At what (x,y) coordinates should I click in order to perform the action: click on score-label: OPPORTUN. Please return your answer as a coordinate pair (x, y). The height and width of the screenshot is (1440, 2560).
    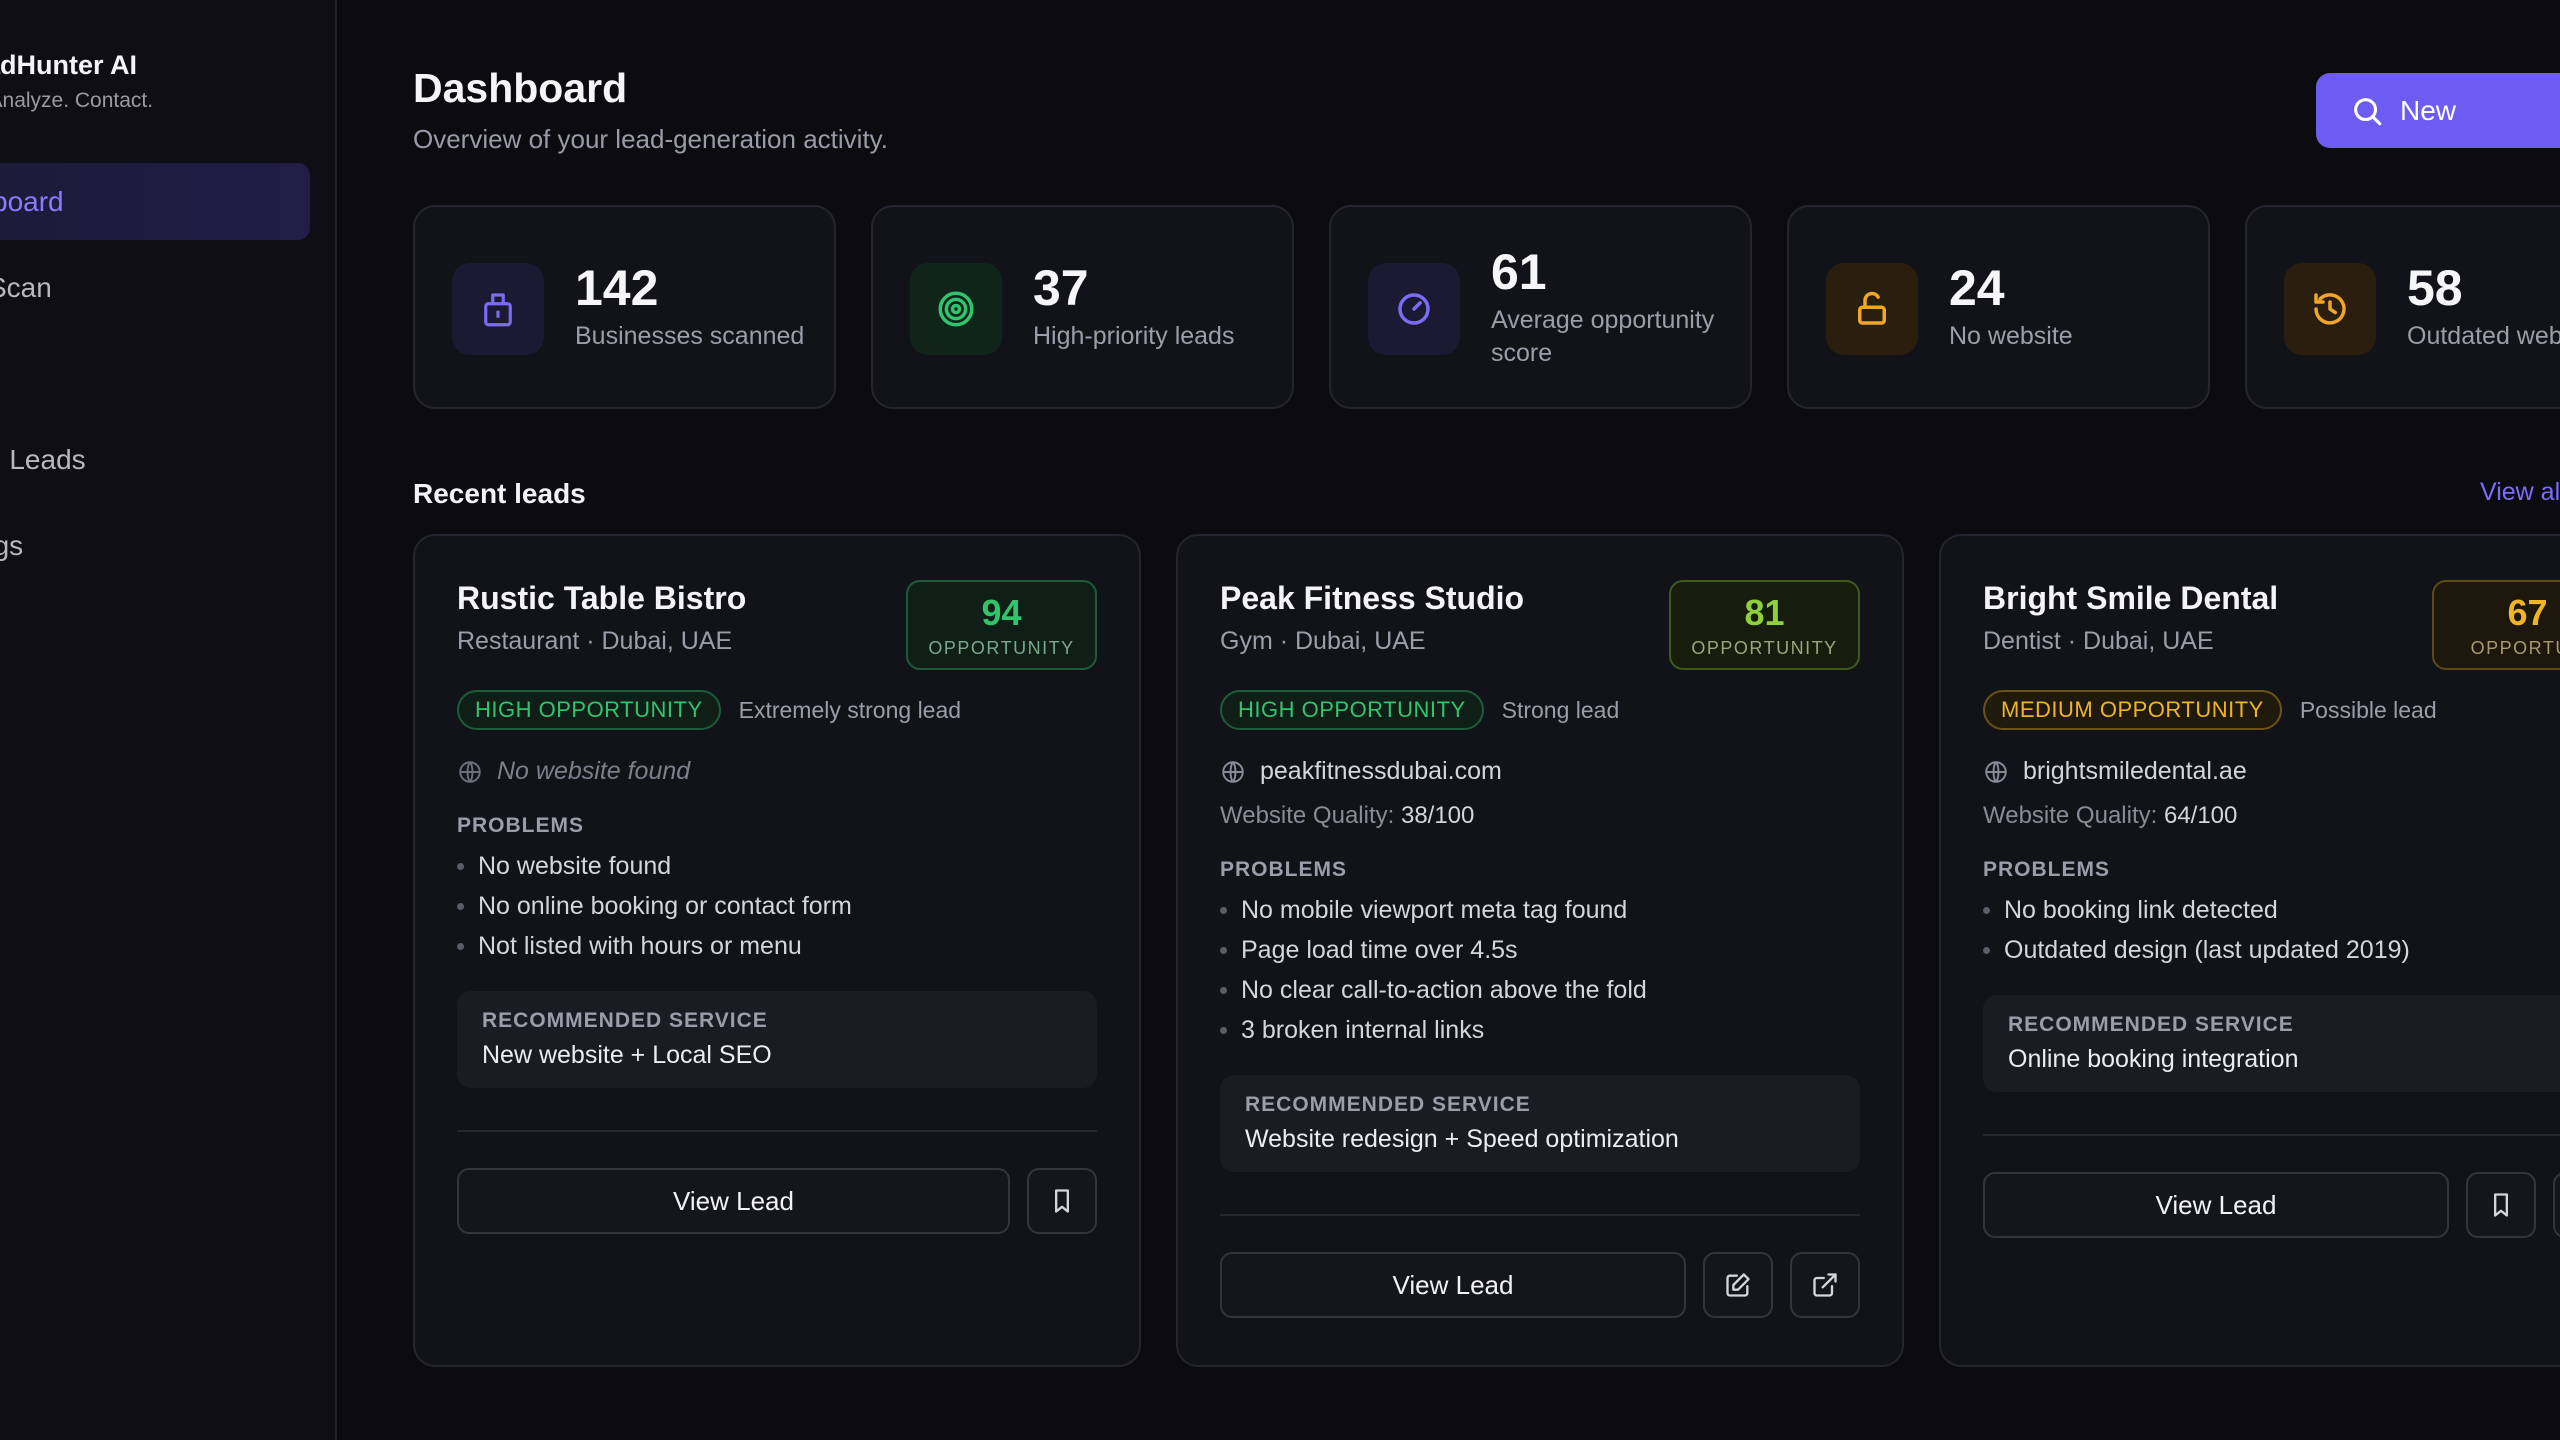
    Looking at the image, I should click on (2515, 647).